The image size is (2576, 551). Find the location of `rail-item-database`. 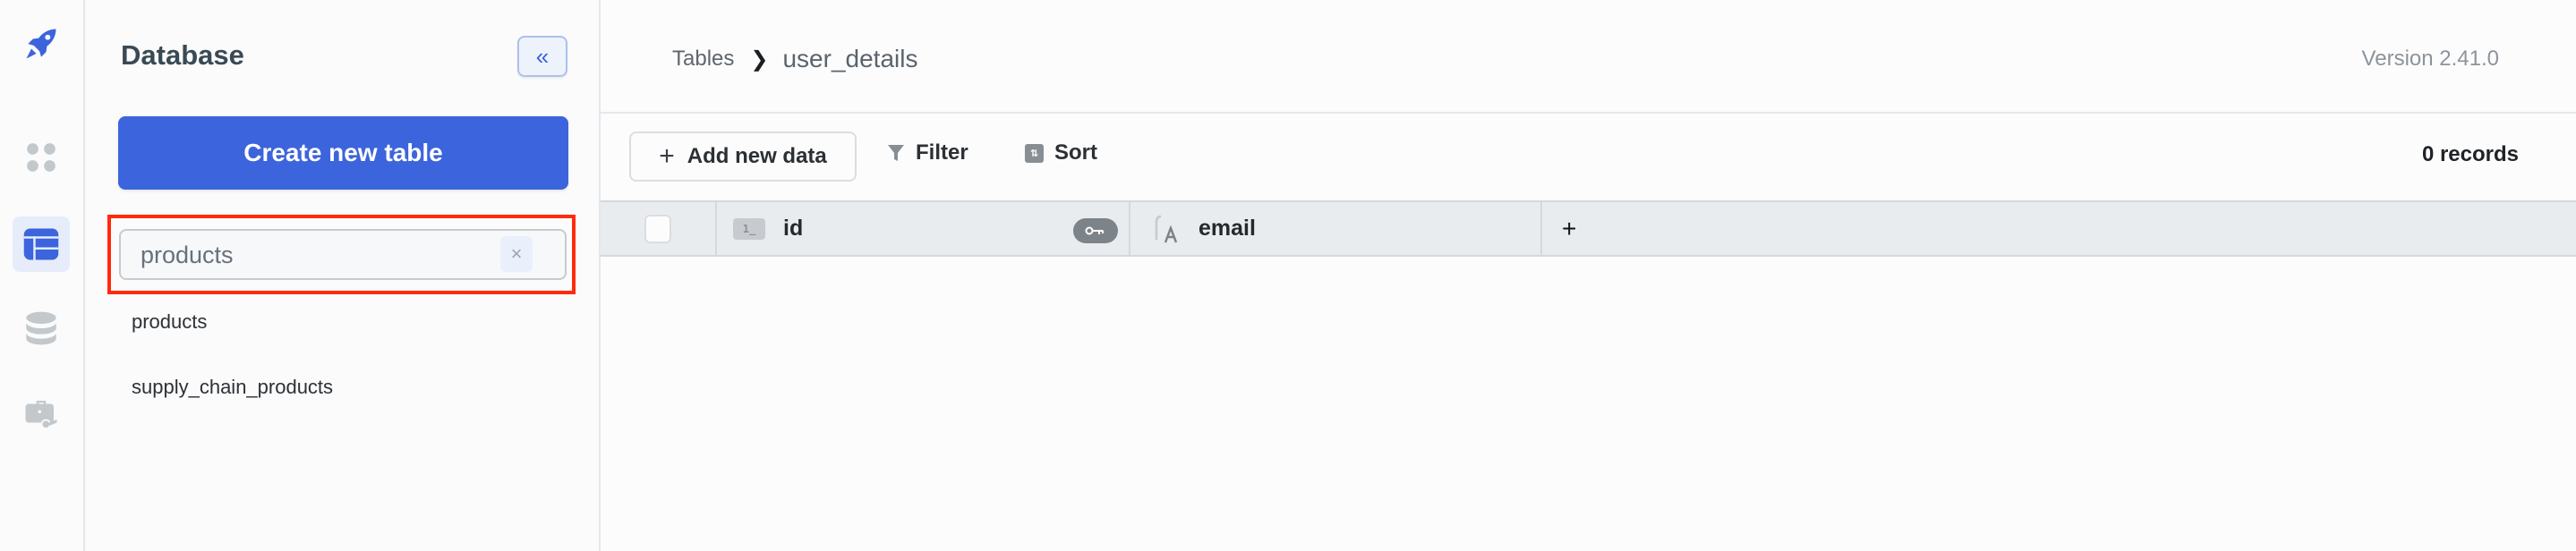

rail-item-database is located at coordinates (41, 328).